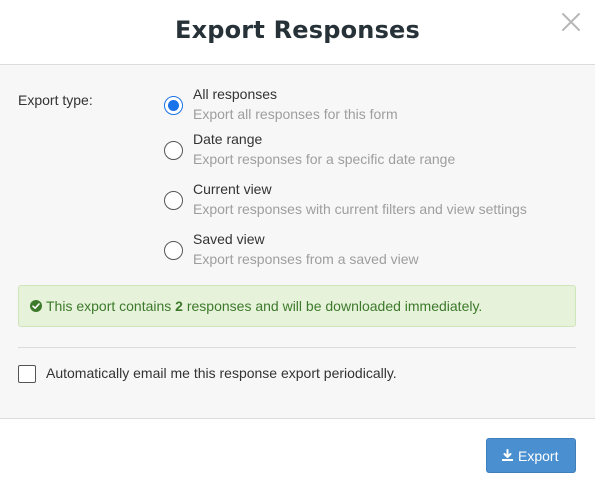  What do you see at coordinates (232, 189) in the screenshot?
I see `option-title: Current view` at bounding box center [232, 189].